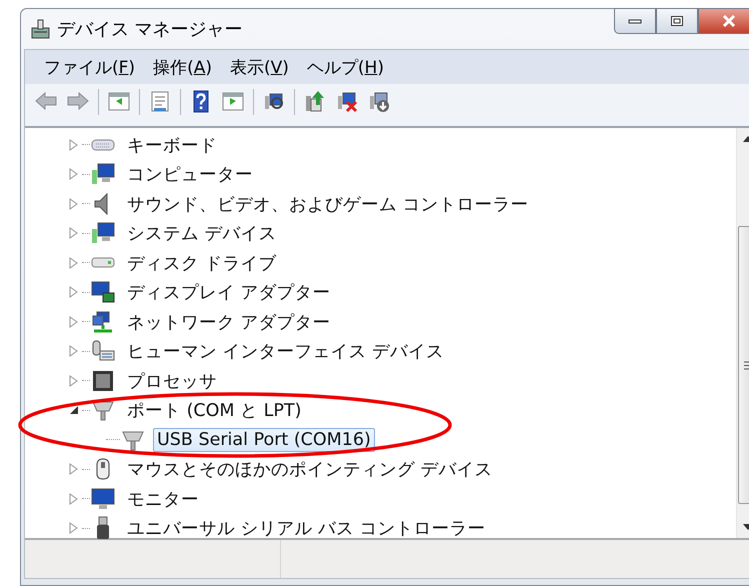 The height and width of the screenshot is (586, 749). I want to click on minimize-button, so click(635, 21).